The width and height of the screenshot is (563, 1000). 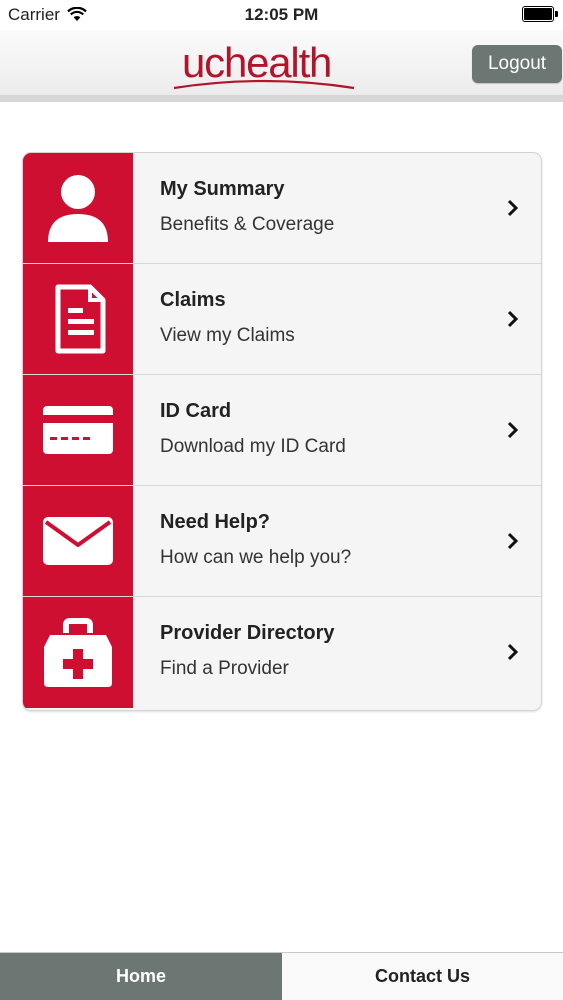 I want to click on status-bar: Carrier 12:05 PM, so click(x=281, y=15).